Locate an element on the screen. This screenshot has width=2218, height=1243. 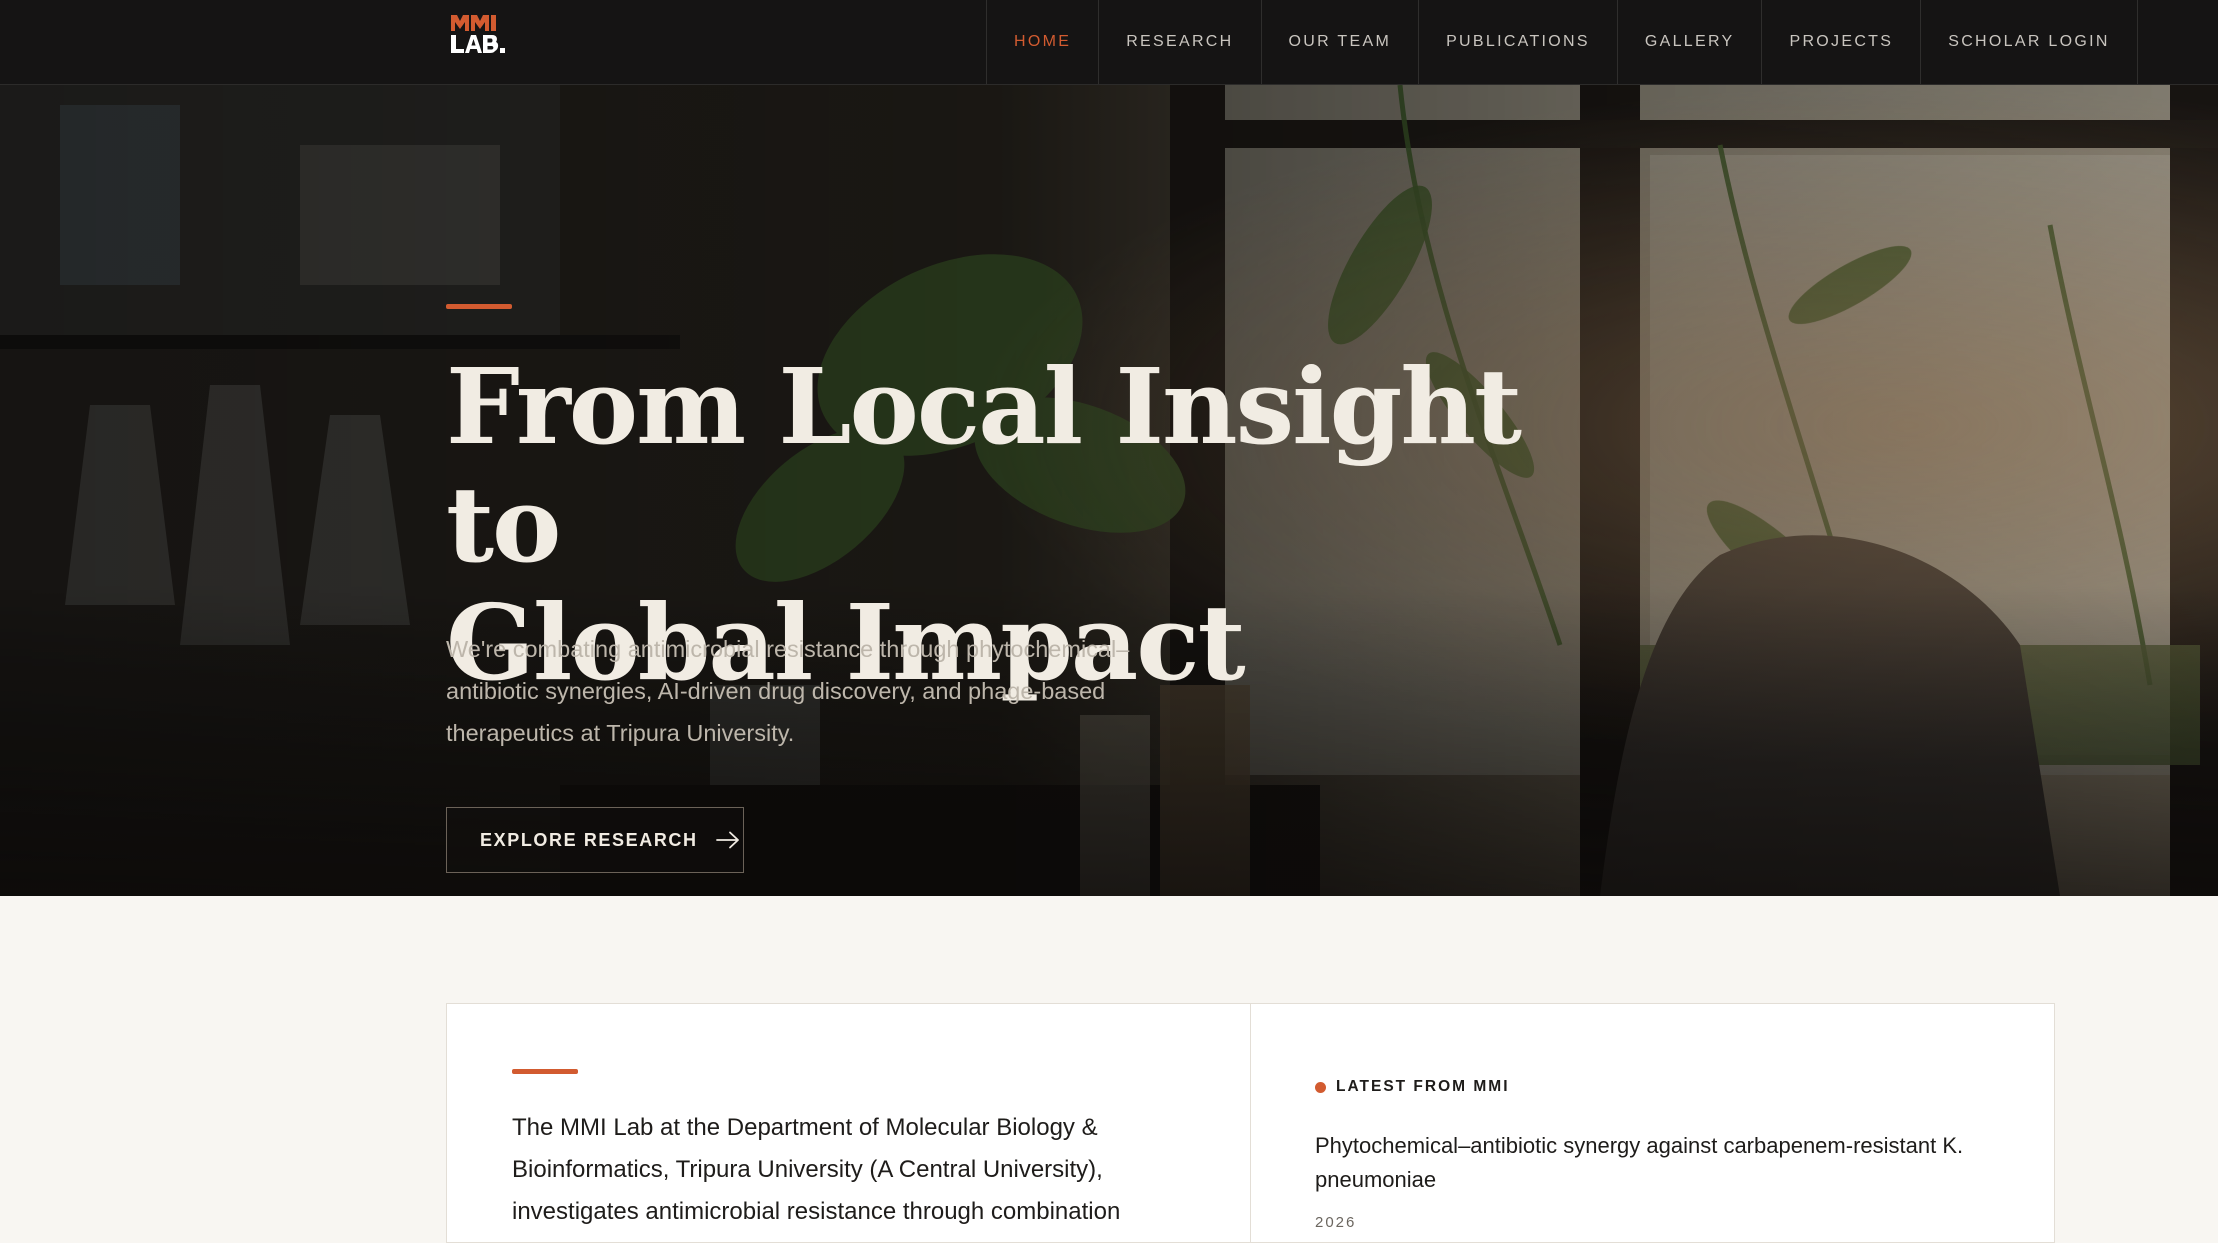
latest-dot-icon is located at coordinates (1320, 1087).